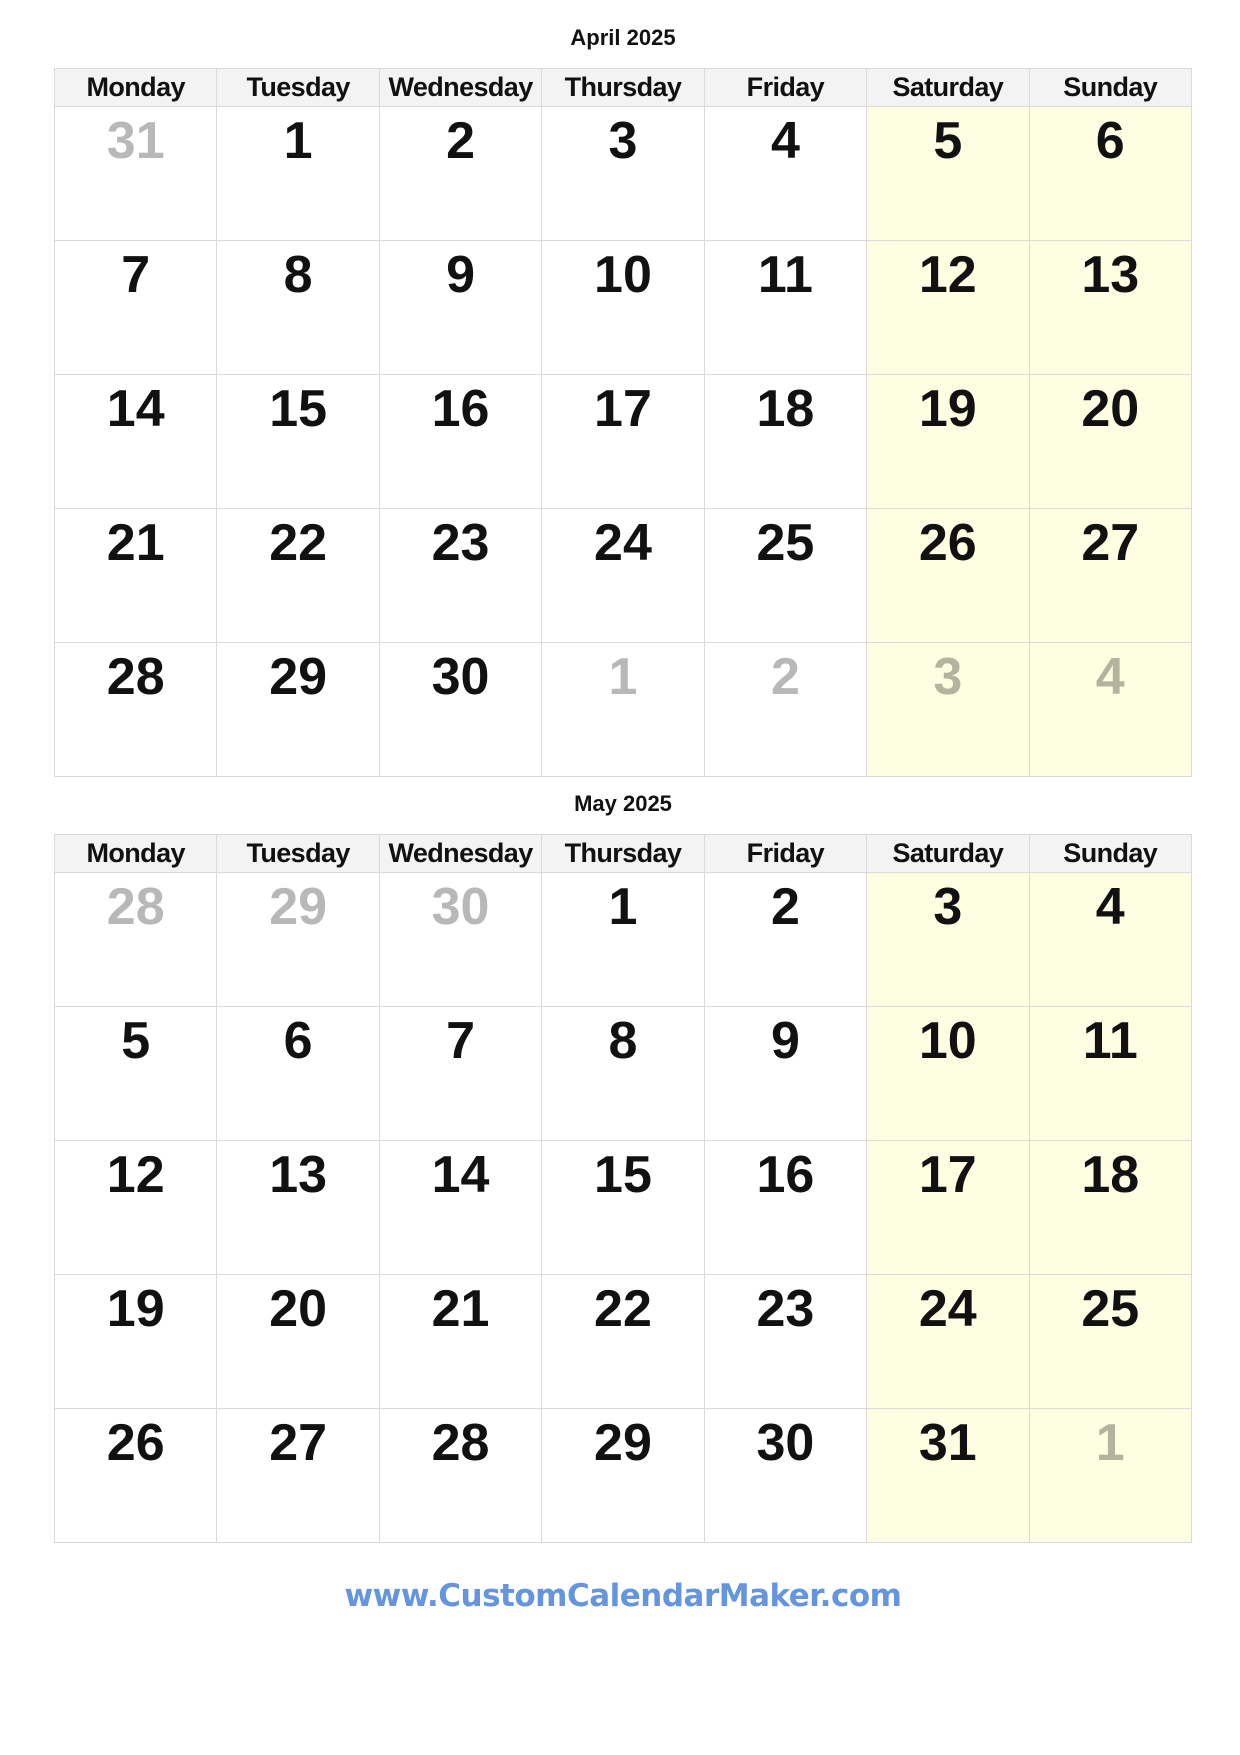 The width and height of the screenshot is (1240, 1755). Describe the element at coordinates (1110, 409) in the screenshot. I see `day-number: 20` at that location.